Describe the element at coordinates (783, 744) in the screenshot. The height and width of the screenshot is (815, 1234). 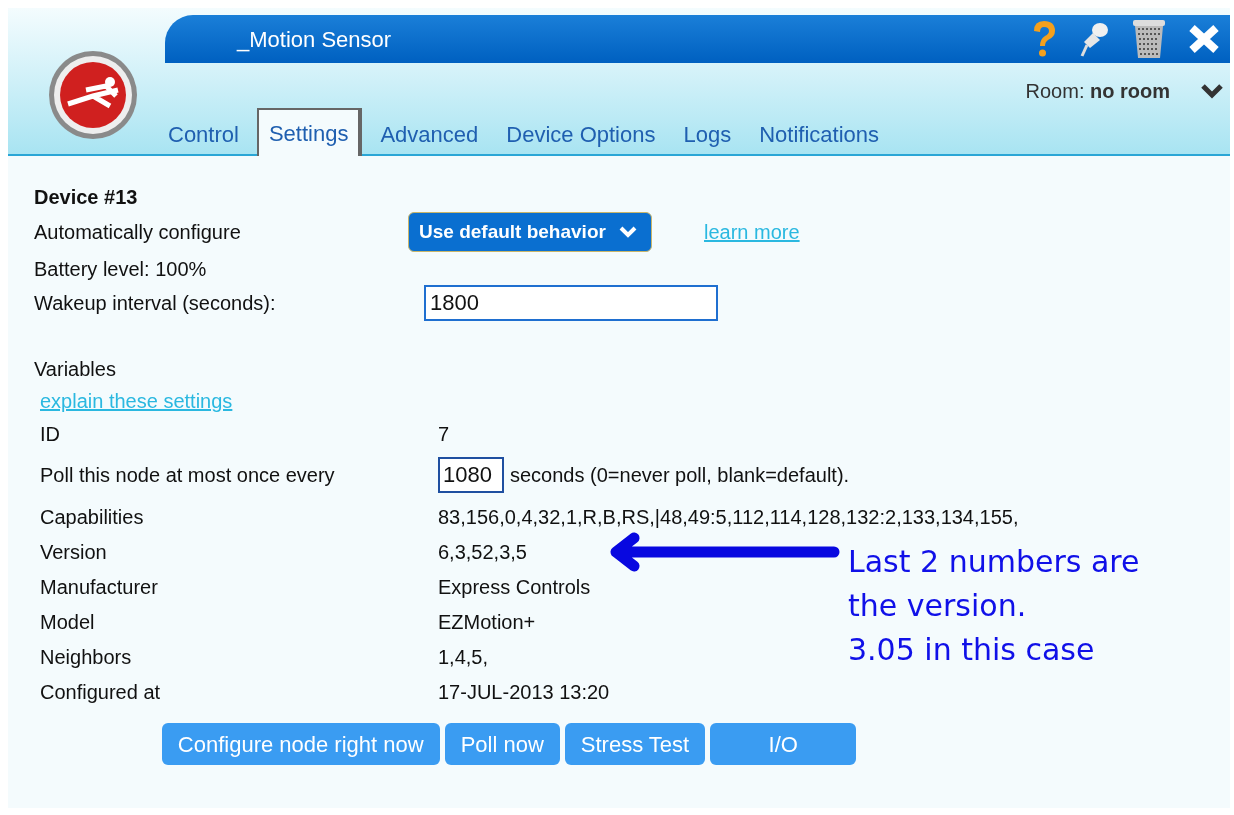
I see `action-button: I/O` at that location.